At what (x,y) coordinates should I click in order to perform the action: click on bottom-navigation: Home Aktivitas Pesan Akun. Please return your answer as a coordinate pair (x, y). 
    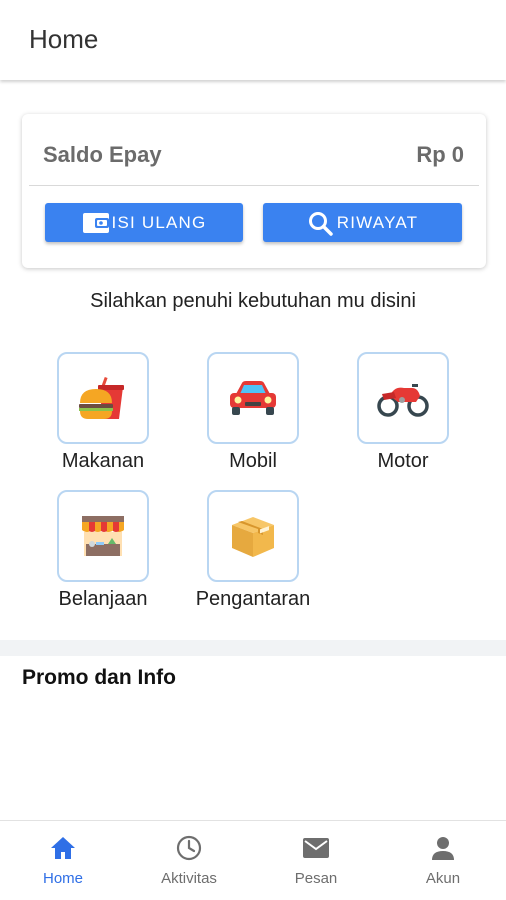
    Looking at the image, I should click on (253, 860).